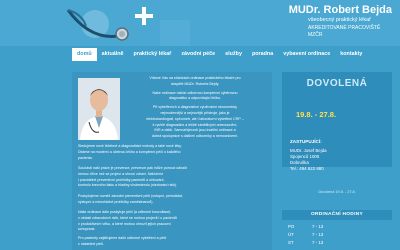 The width and height of the screenshot is (400, 250). Describe the element at coordinates (305, 242) in the screenshot. I see `hours-row: ST 7 - 13` at that location.